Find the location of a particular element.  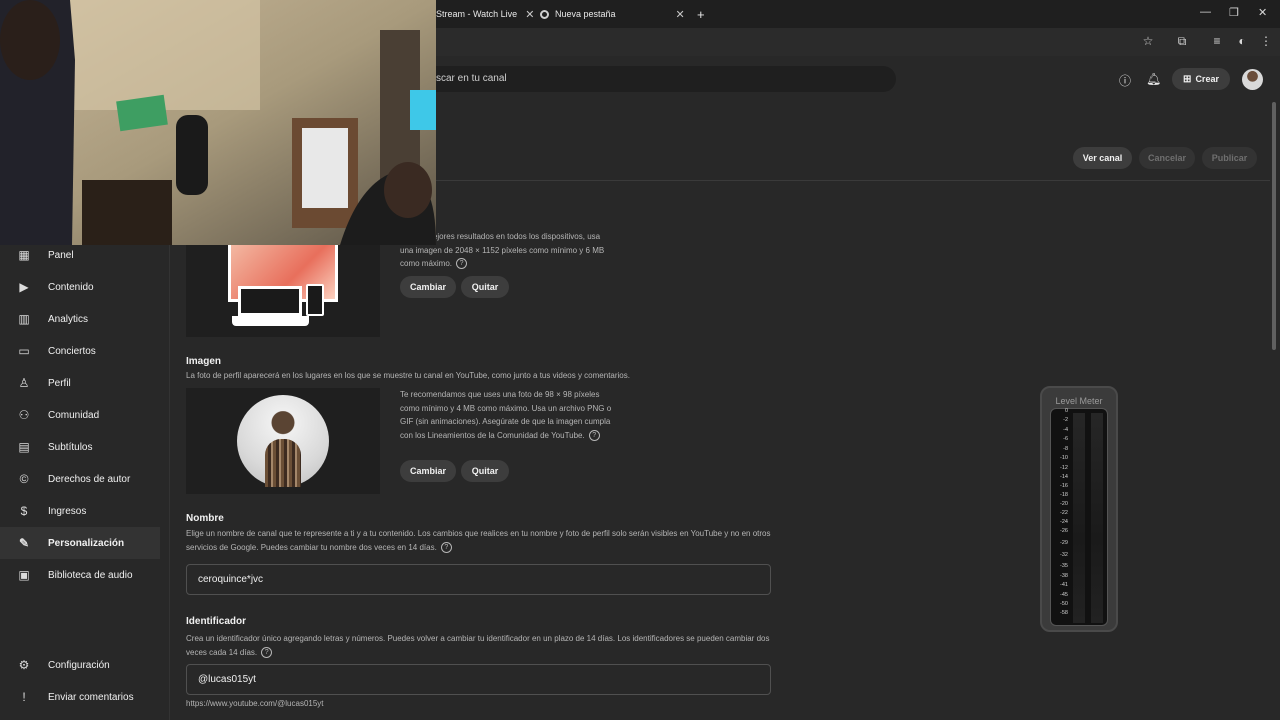

sidebar-item-concerts: ▭ Conciertos is located at coordinates (80, 351).